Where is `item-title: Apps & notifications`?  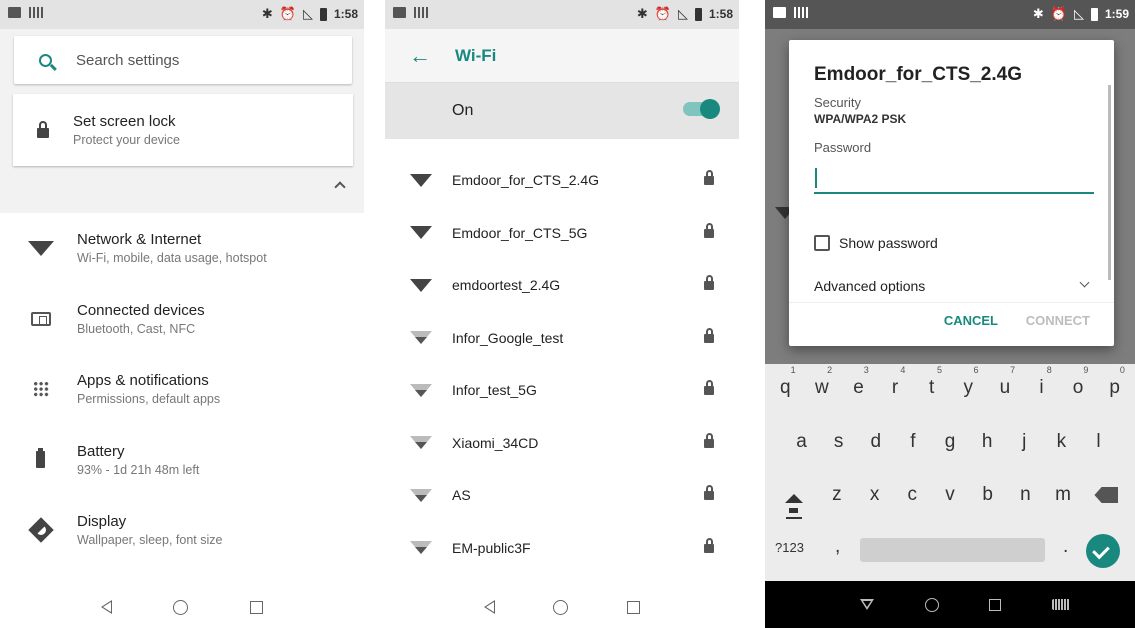
item-title: Apps & notifications is located at coordinates (143, 381).